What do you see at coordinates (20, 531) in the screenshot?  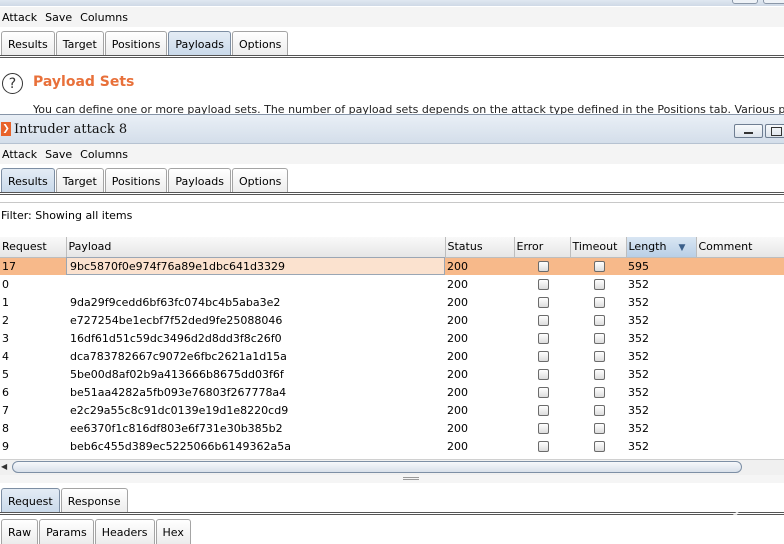 I see `tab-raw: Raw` at bounding box center [20, 531].